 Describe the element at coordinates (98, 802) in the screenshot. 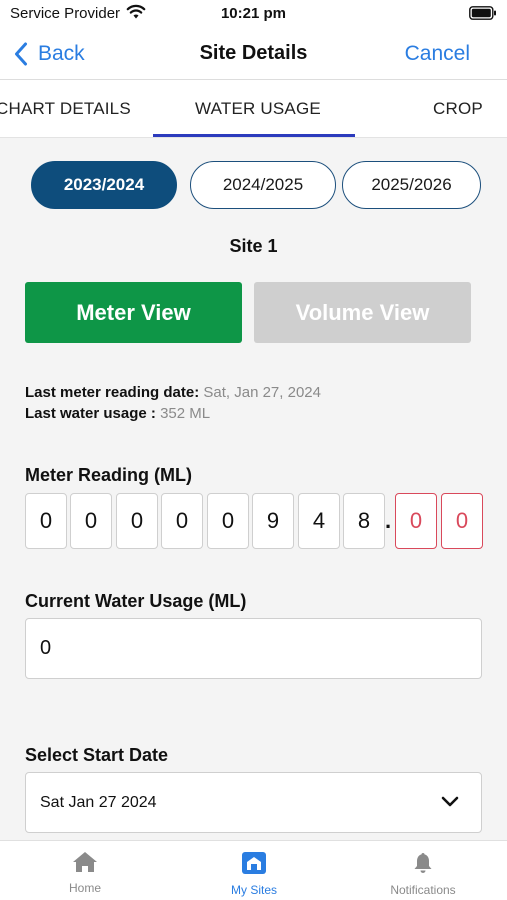

I see `start-date-value: Sat Jan 27 2024` at that location.